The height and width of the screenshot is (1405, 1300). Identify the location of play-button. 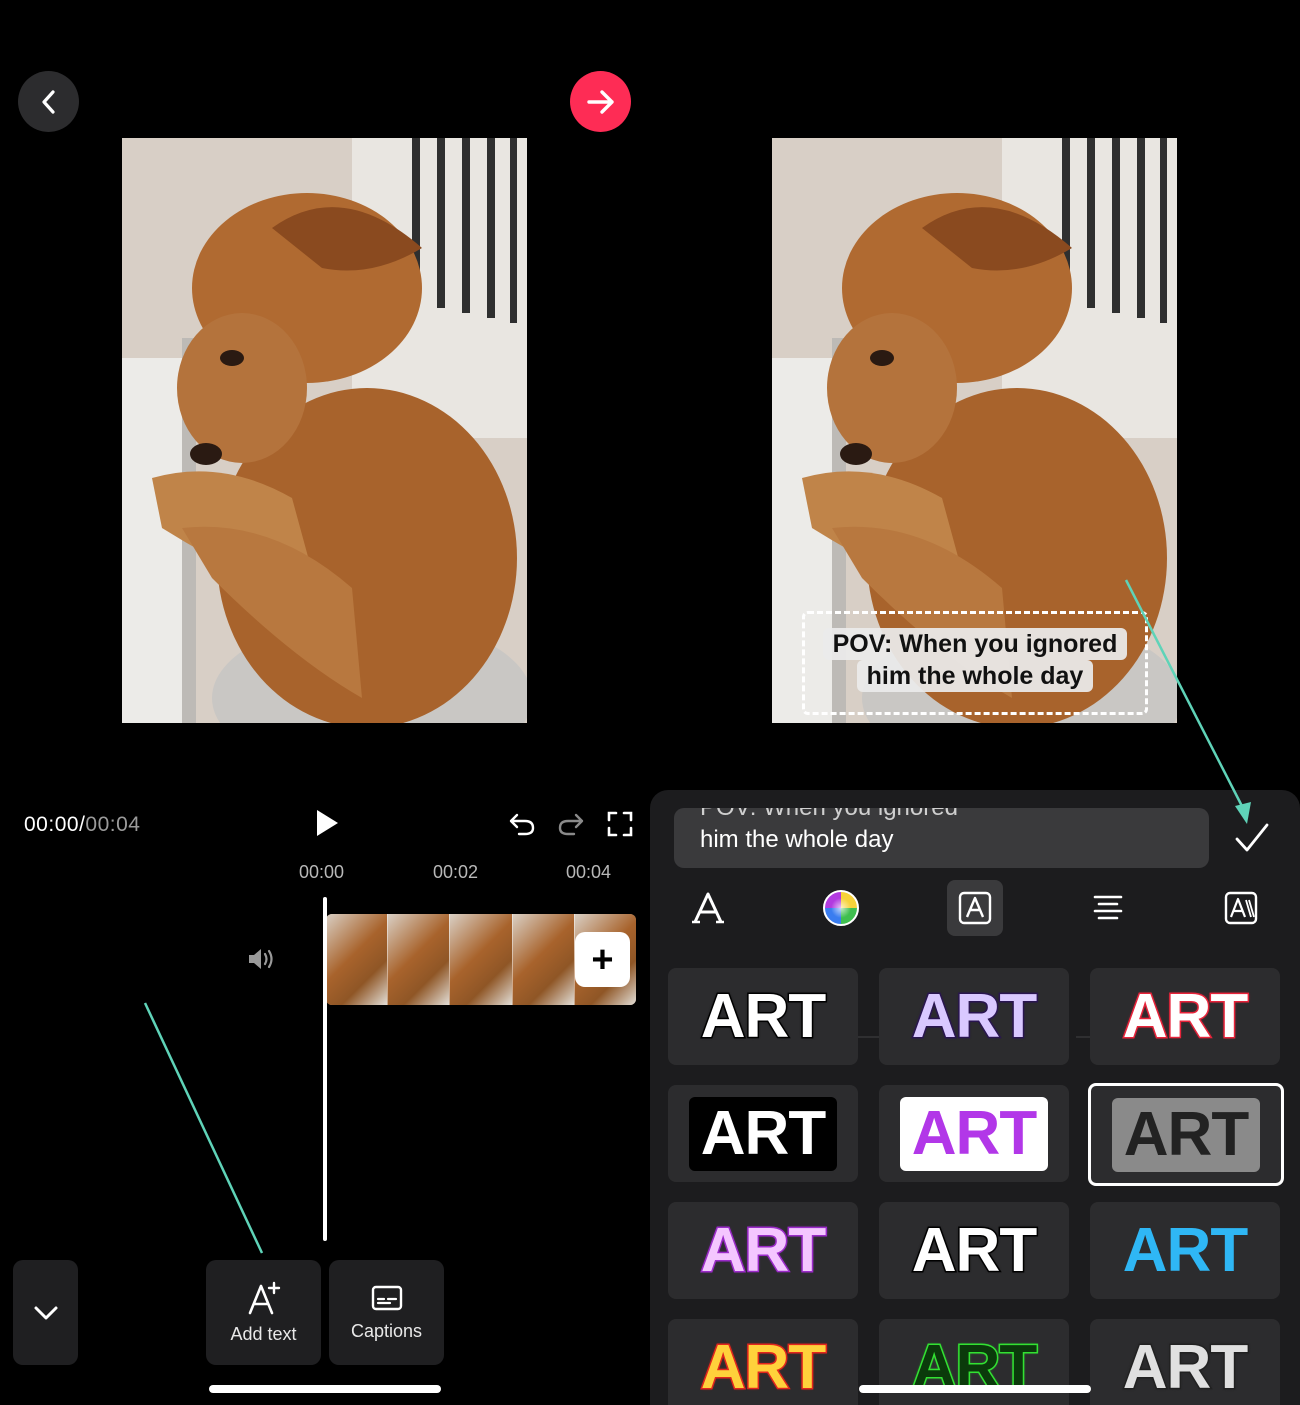
(327, 823).